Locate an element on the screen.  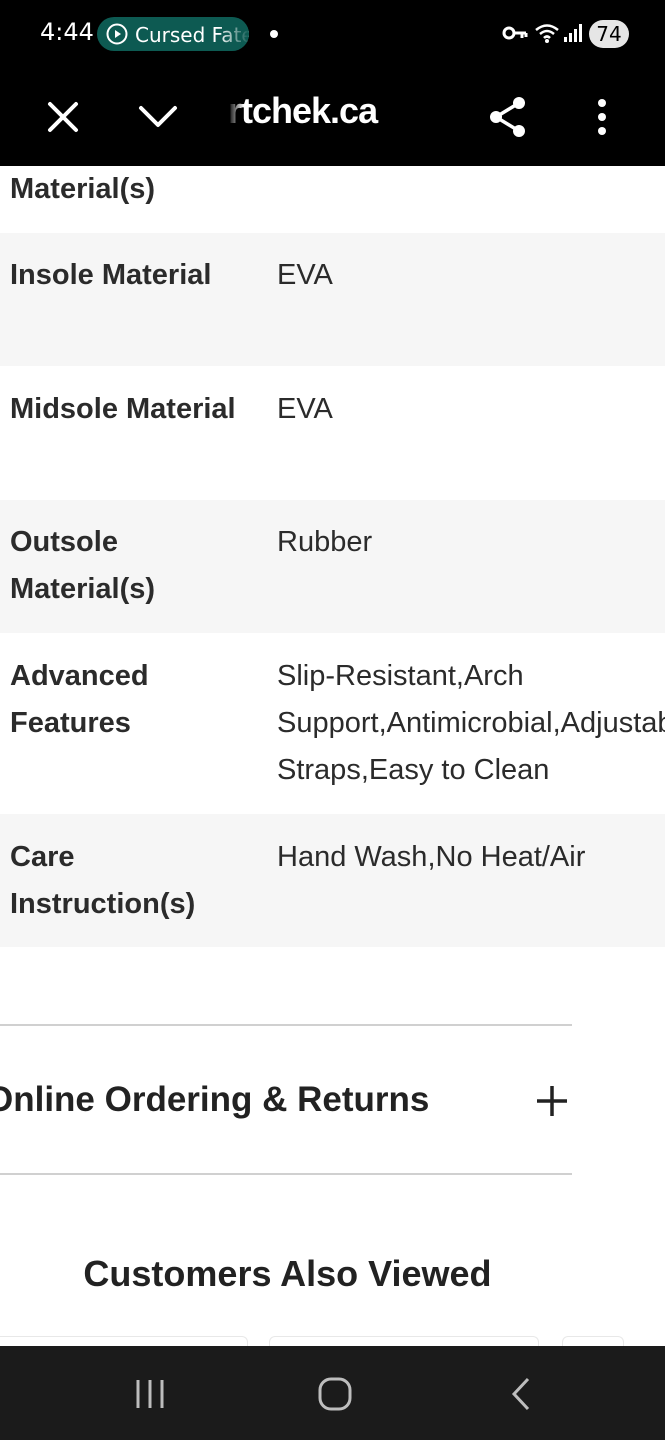
spec-label: Insole Material is located at coordinates (111, 275).